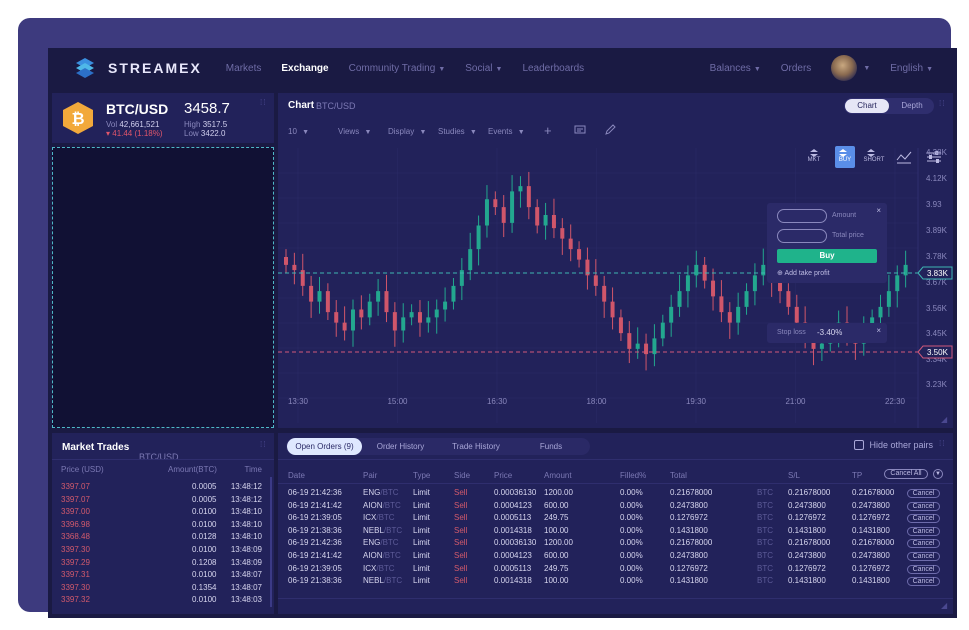  What do you see at coordinates (163, 601) in the screenshot?
I see `table-row: 3397.32 0.0100 13:48:03` at bounding box center [163, 601].